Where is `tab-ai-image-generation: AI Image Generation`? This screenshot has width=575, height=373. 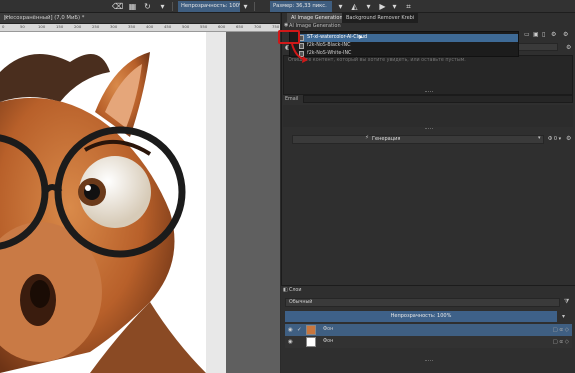
tab-ai-image-generation: AI Image Generation is located at coordinates (317, 18).